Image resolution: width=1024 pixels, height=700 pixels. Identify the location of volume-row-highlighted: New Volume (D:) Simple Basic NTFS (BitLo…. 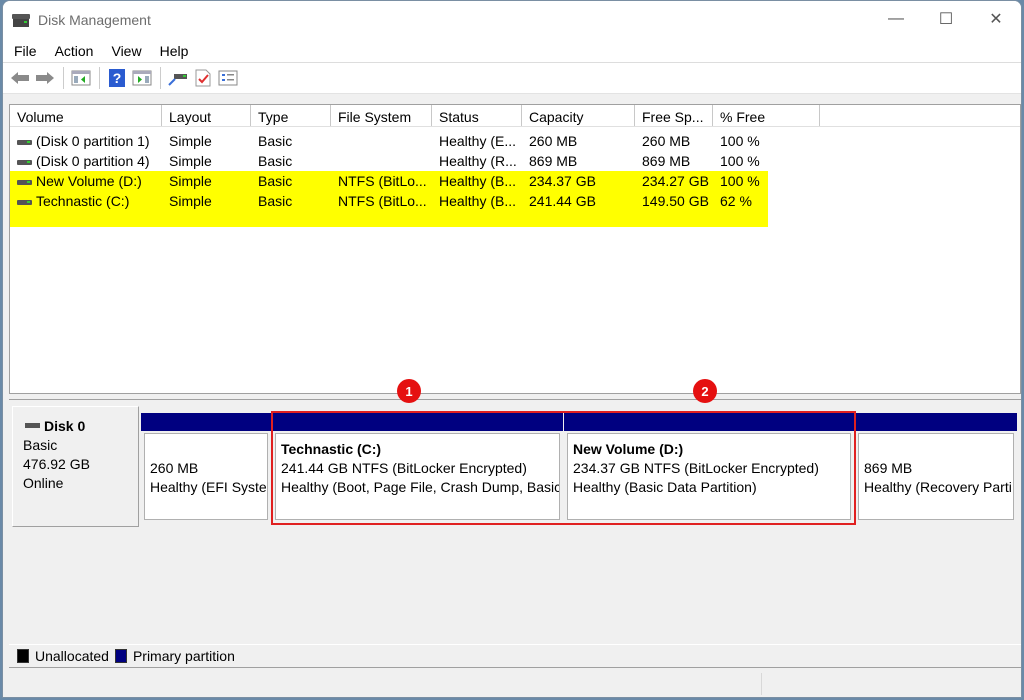
(389, 181).